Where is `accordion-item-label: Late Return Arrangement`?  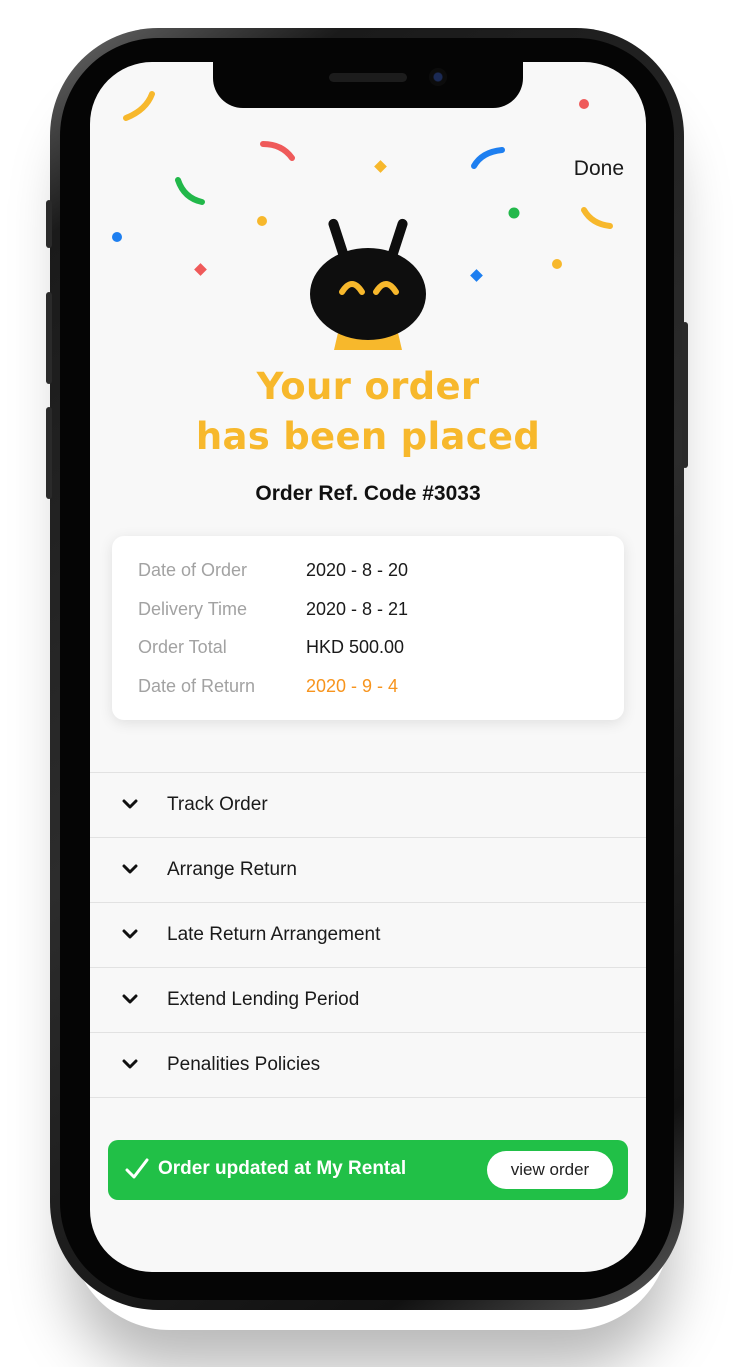 accordion-item-label: Late Return Arrangement is located at coordinates (274, 934).